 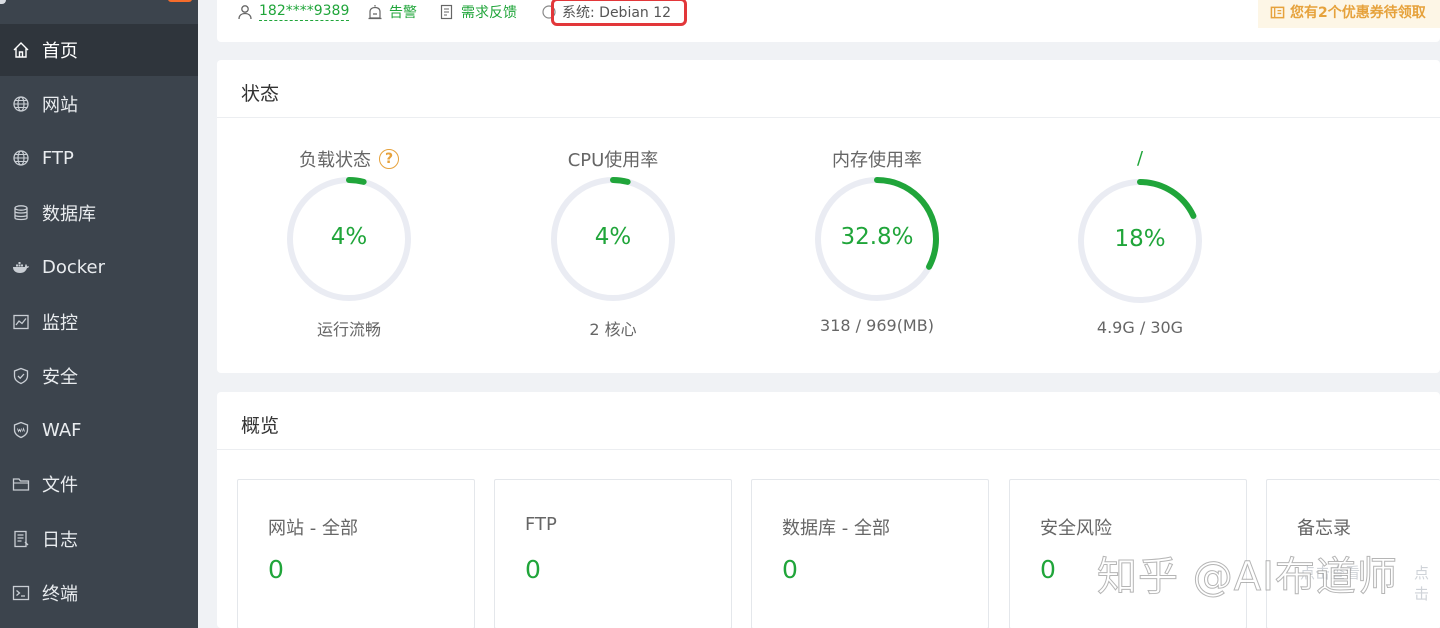 What do you see at coordinates (60, 377) in the screenshot?
I see `sidebar-item-label: 安全` at bounding box center [60, 377].